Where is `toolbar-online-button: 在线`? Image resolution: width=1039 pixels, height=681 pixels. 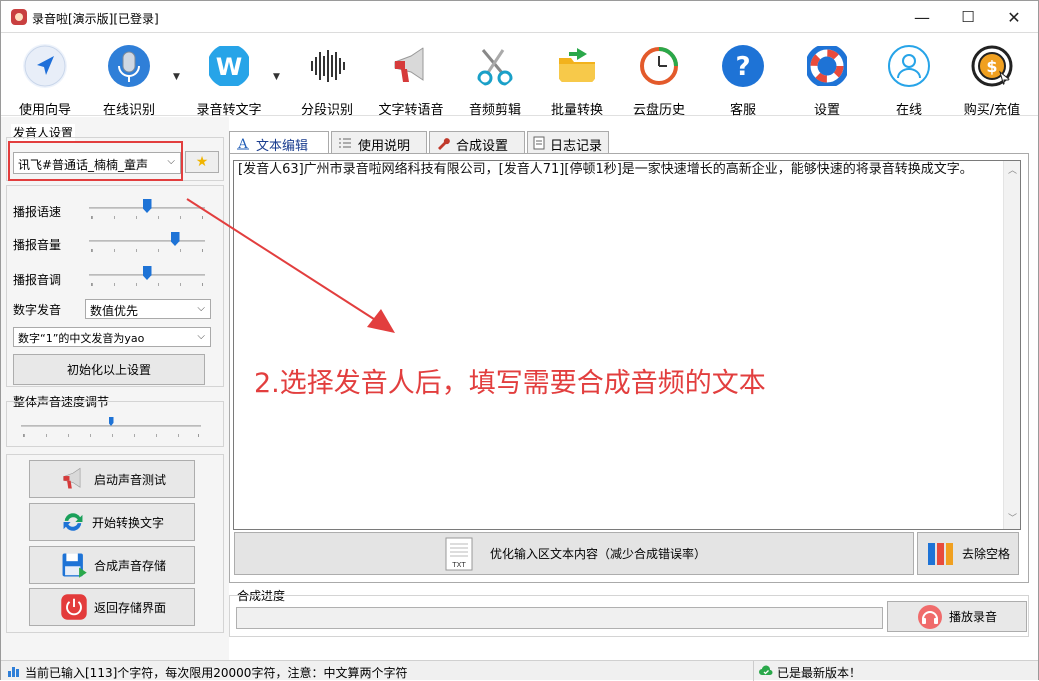 toolbar-online-button: 在线 is located at coordinates (909, 79).